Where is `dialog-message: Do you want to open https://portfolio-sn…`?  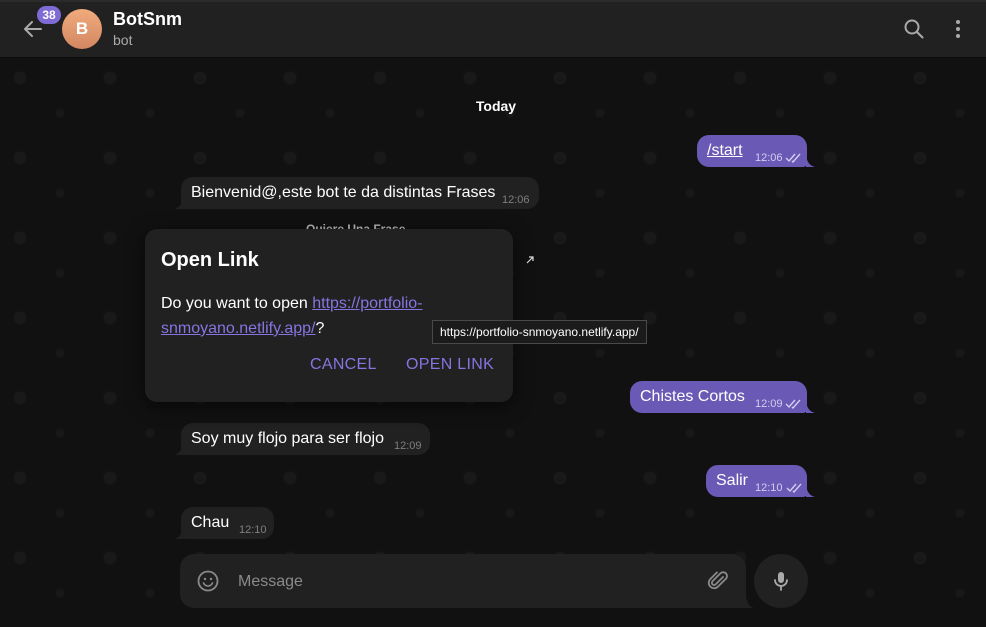
dialog-message: Do you want to open https://portfolio-sn… is located at coordinates (311, 316).